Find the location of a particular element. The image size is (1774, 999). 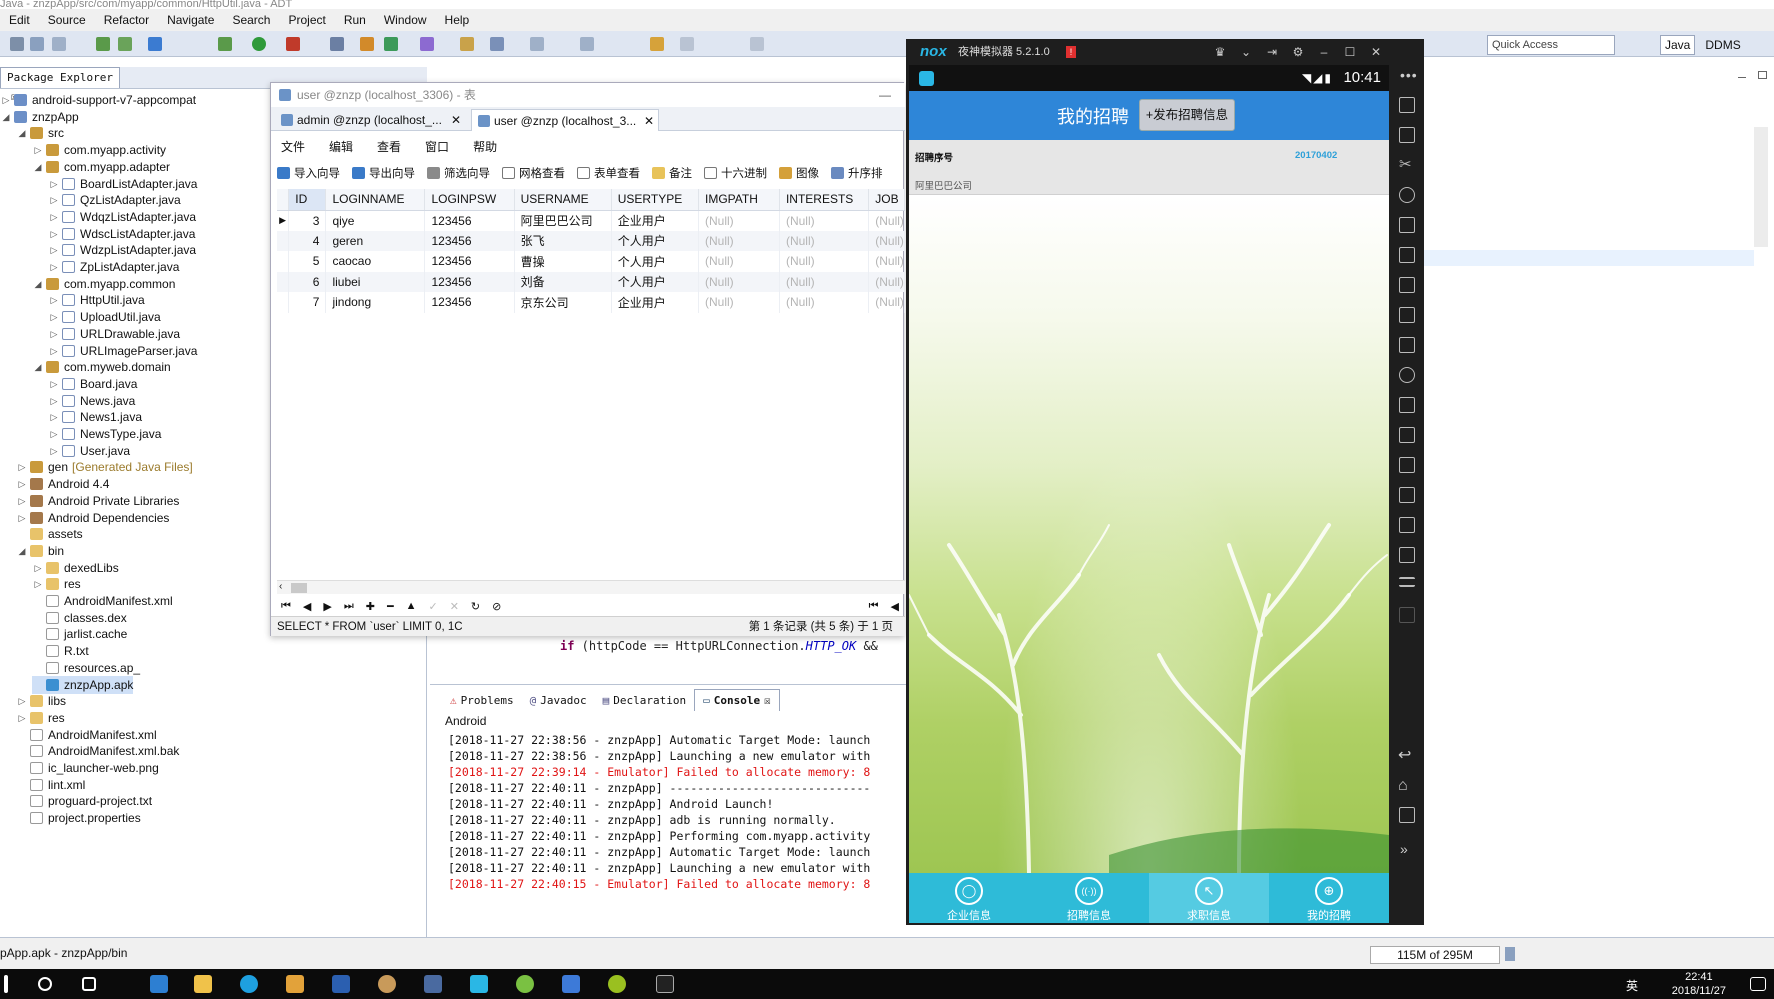

avd-manager-icon is located at coordinates (125, 44).